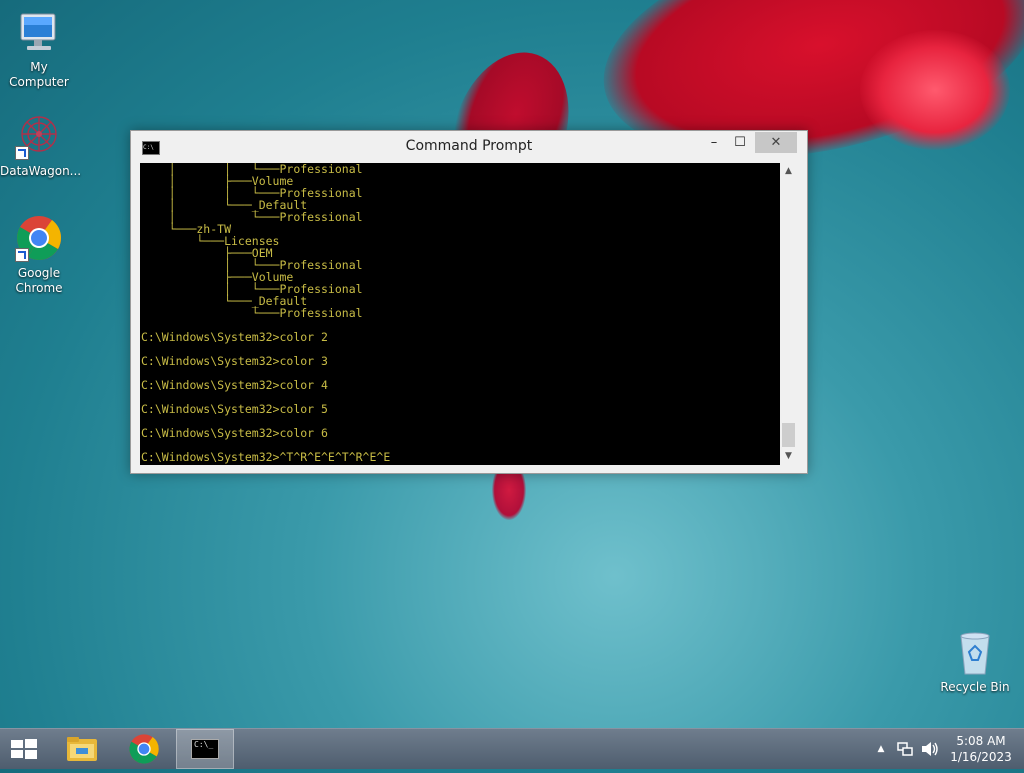 The width and height of the screenshot is (1024, 773). I want to click on system-clock: 5:08 AM 1/16/2023, so click(981, 751).